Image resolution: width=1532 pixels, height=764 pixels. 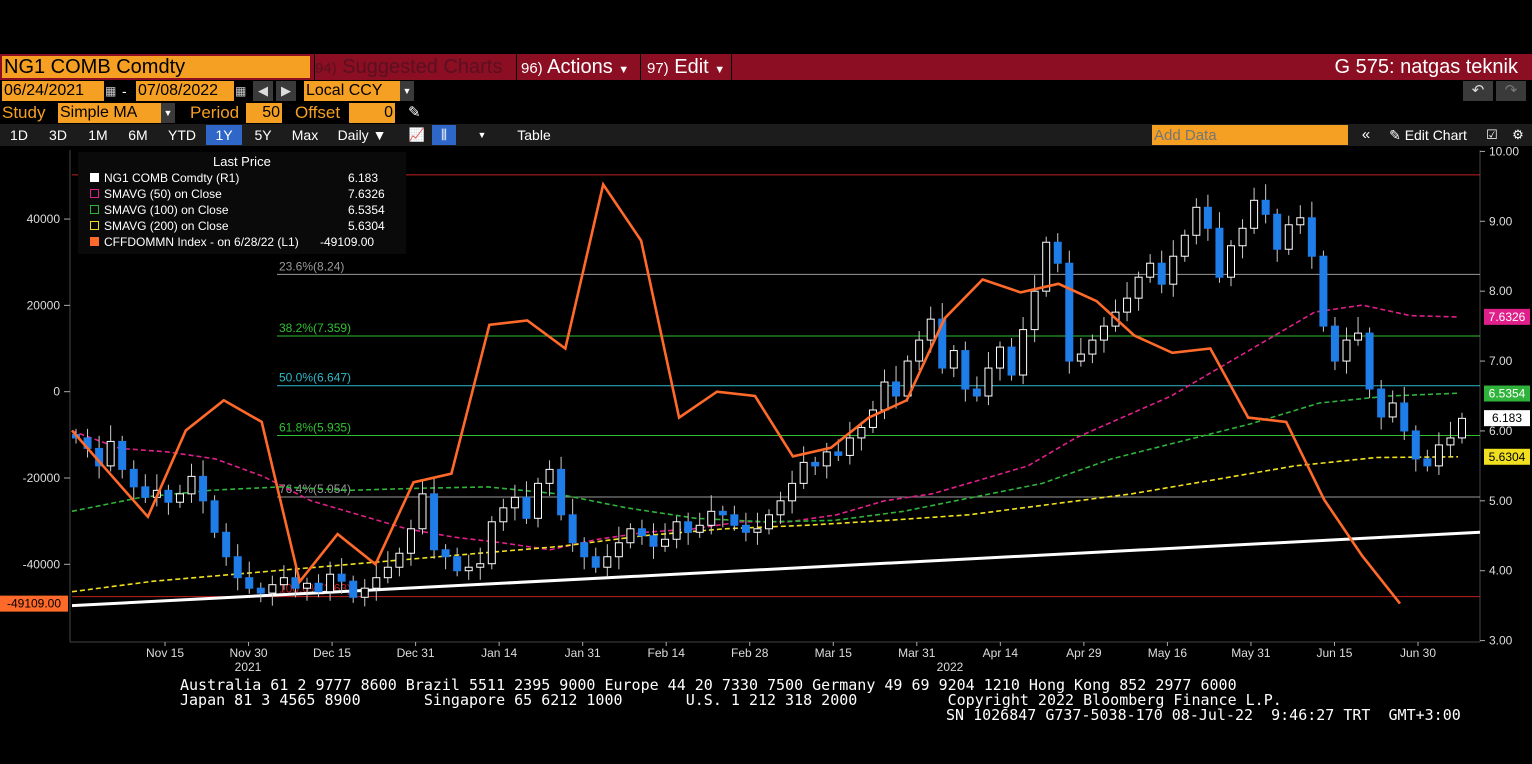 I want to click on actions-menu: 96) Actions ▼, so click(x=577, y=67).